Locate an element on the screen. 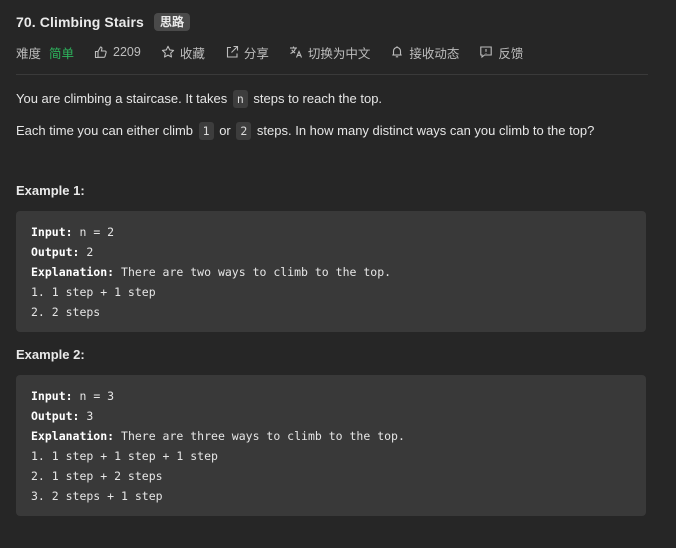 The height and width of the screenshot is (548, 676). example-step-line: 1. 1 step + 1 step + 1 step is located at coordinates (124, 456).